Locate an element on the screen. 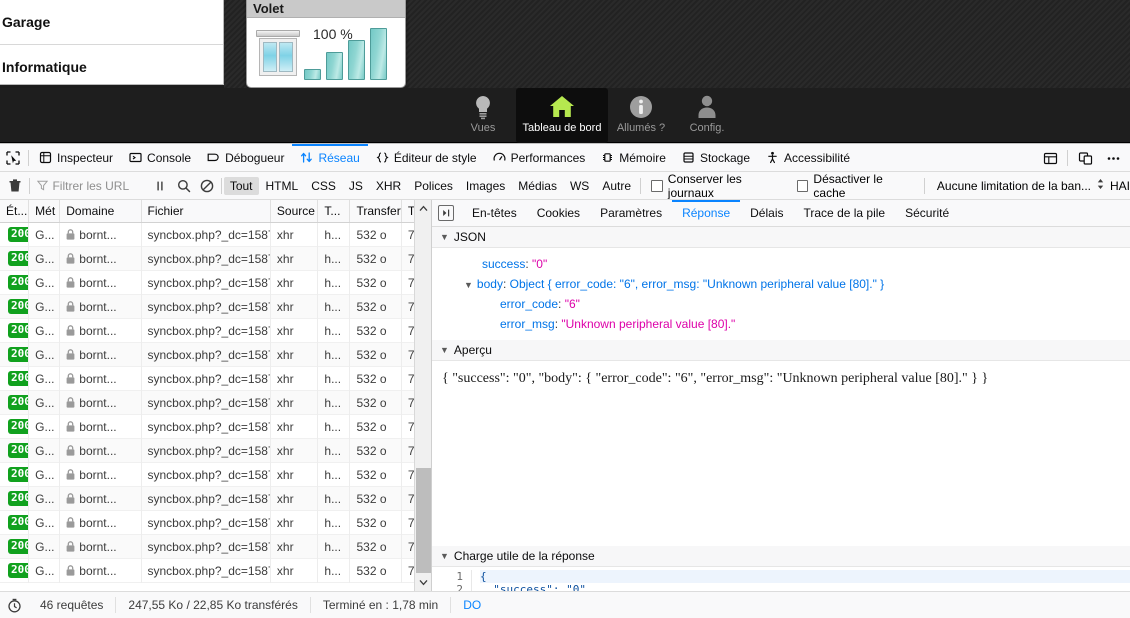 This screenshot has width=1130, height=618. section-header-apercu: ▼ Aperçu is located at coordinates (781, 350).